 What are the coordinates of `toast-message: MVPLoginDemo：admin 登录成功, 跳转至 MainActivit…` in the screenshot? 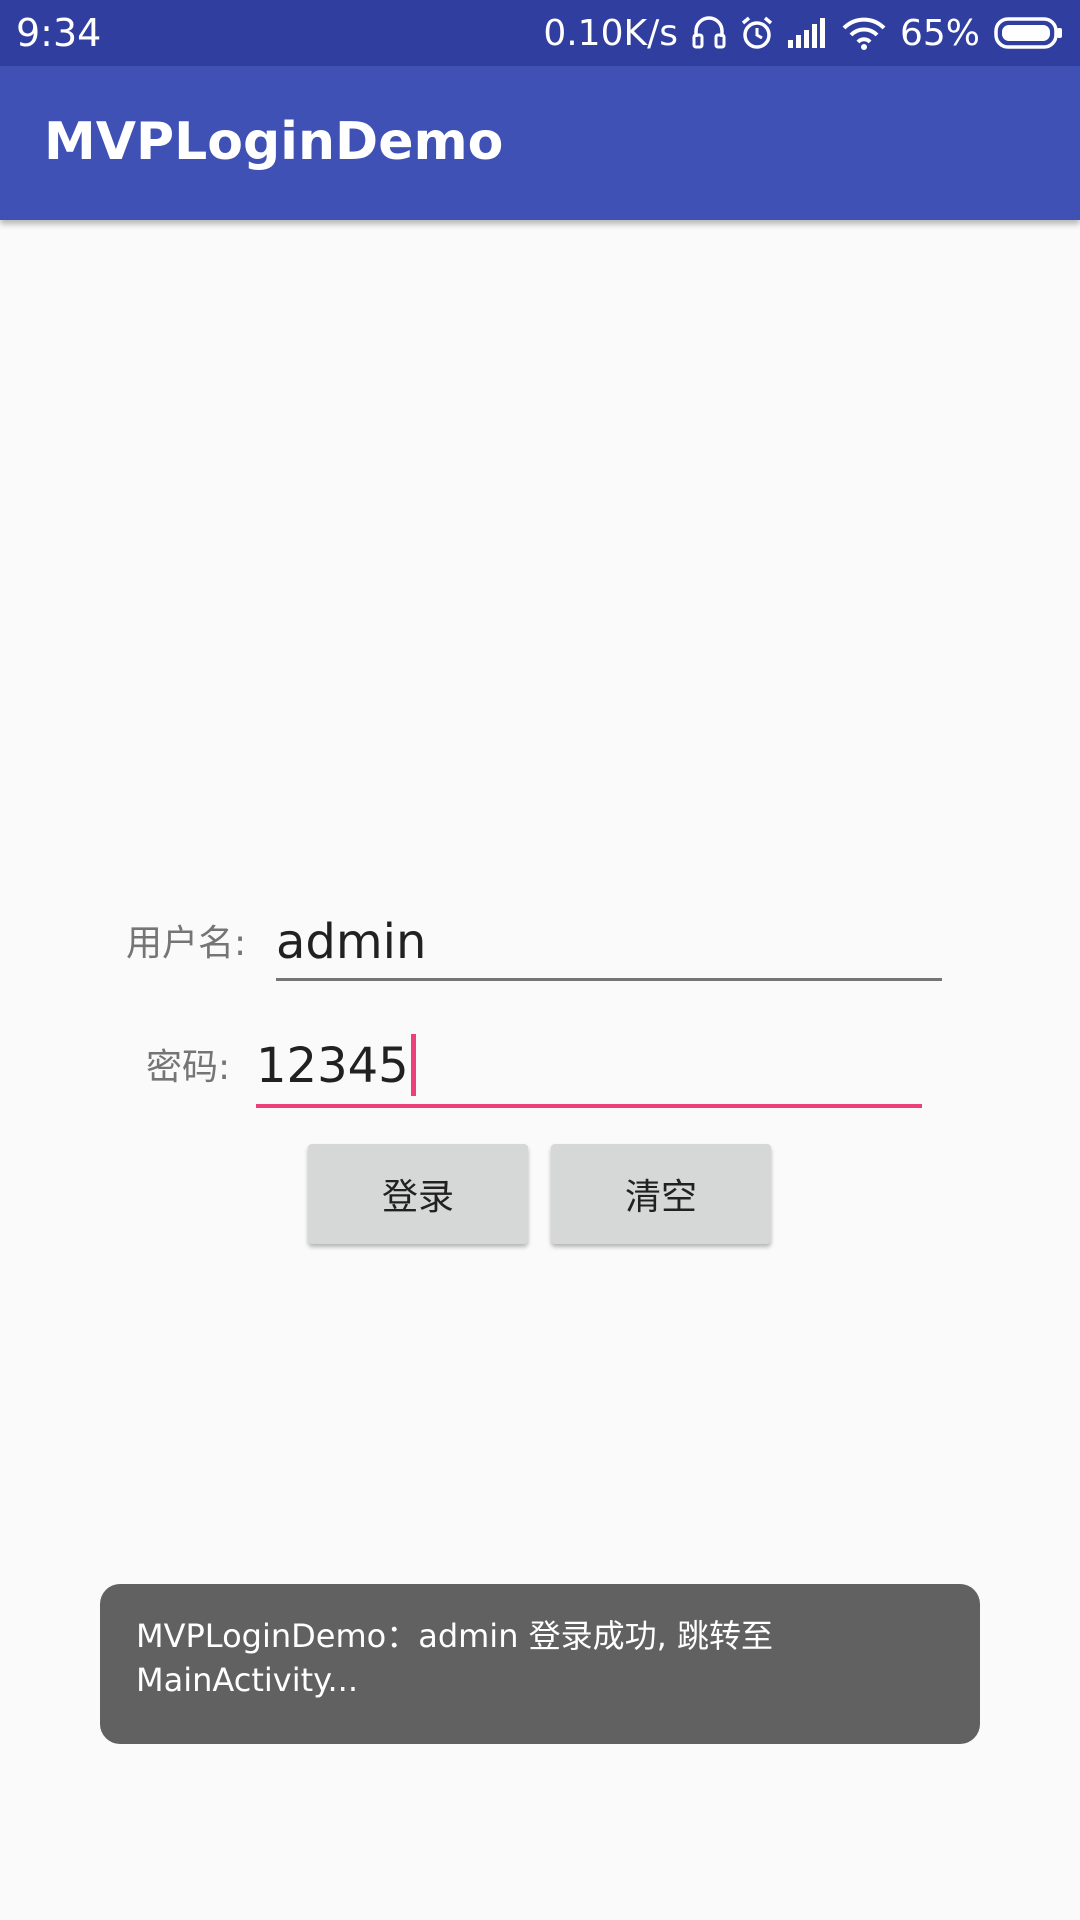 It's located at (540, 1664).